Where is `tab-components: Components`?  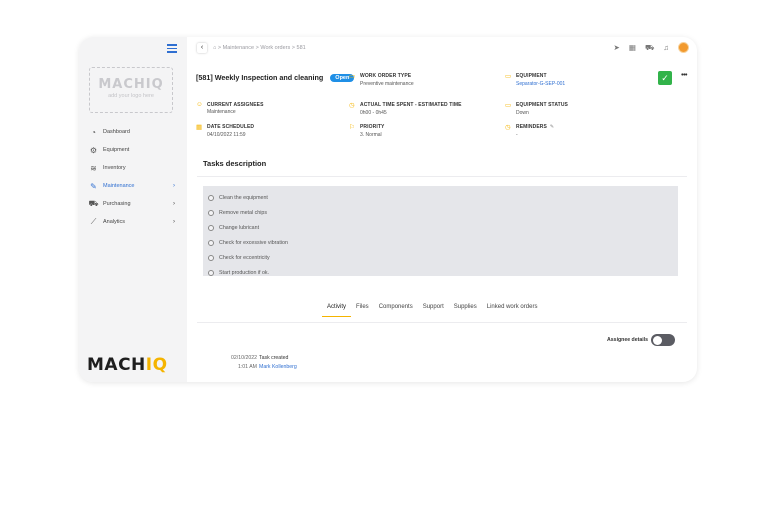 tab-components: Components is located at coordinates (396, 310).